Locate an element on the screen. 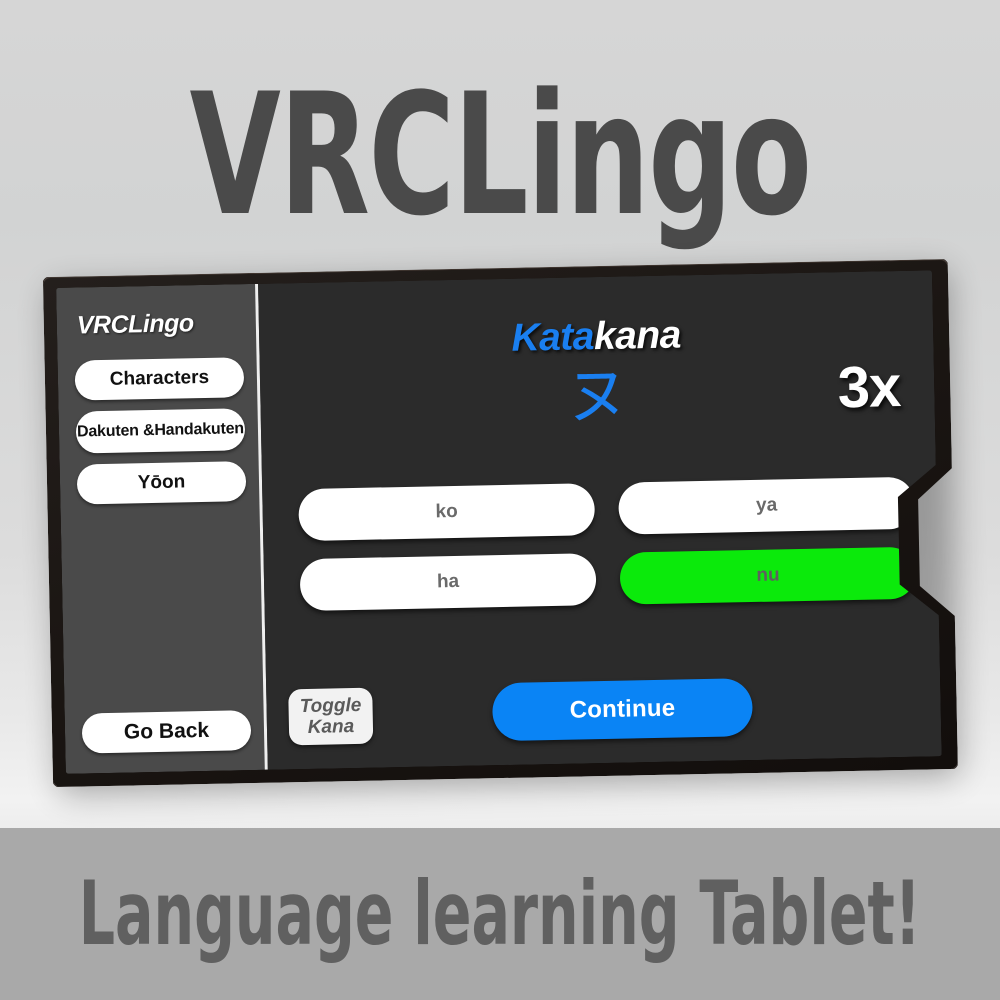 This screenshot has height=1000, width=1000. toggle-kana-line1: Toggle is located at coordinates (330, 705).